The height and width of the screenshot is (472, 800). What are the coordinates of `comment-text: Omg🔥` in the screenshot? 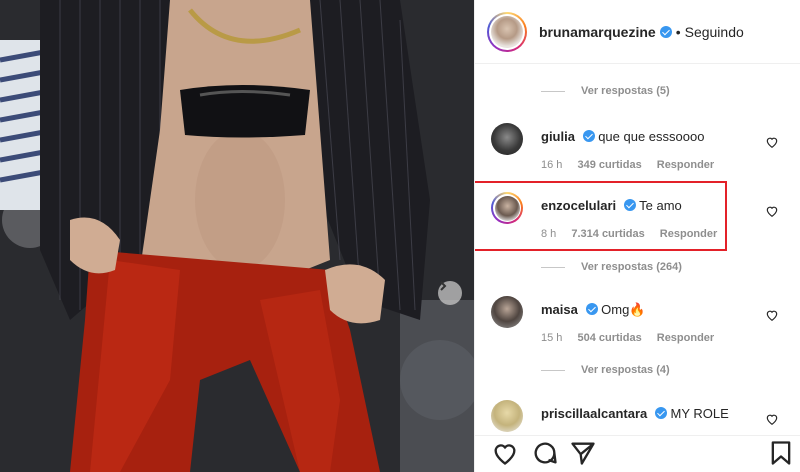 It's located at (623, 309).